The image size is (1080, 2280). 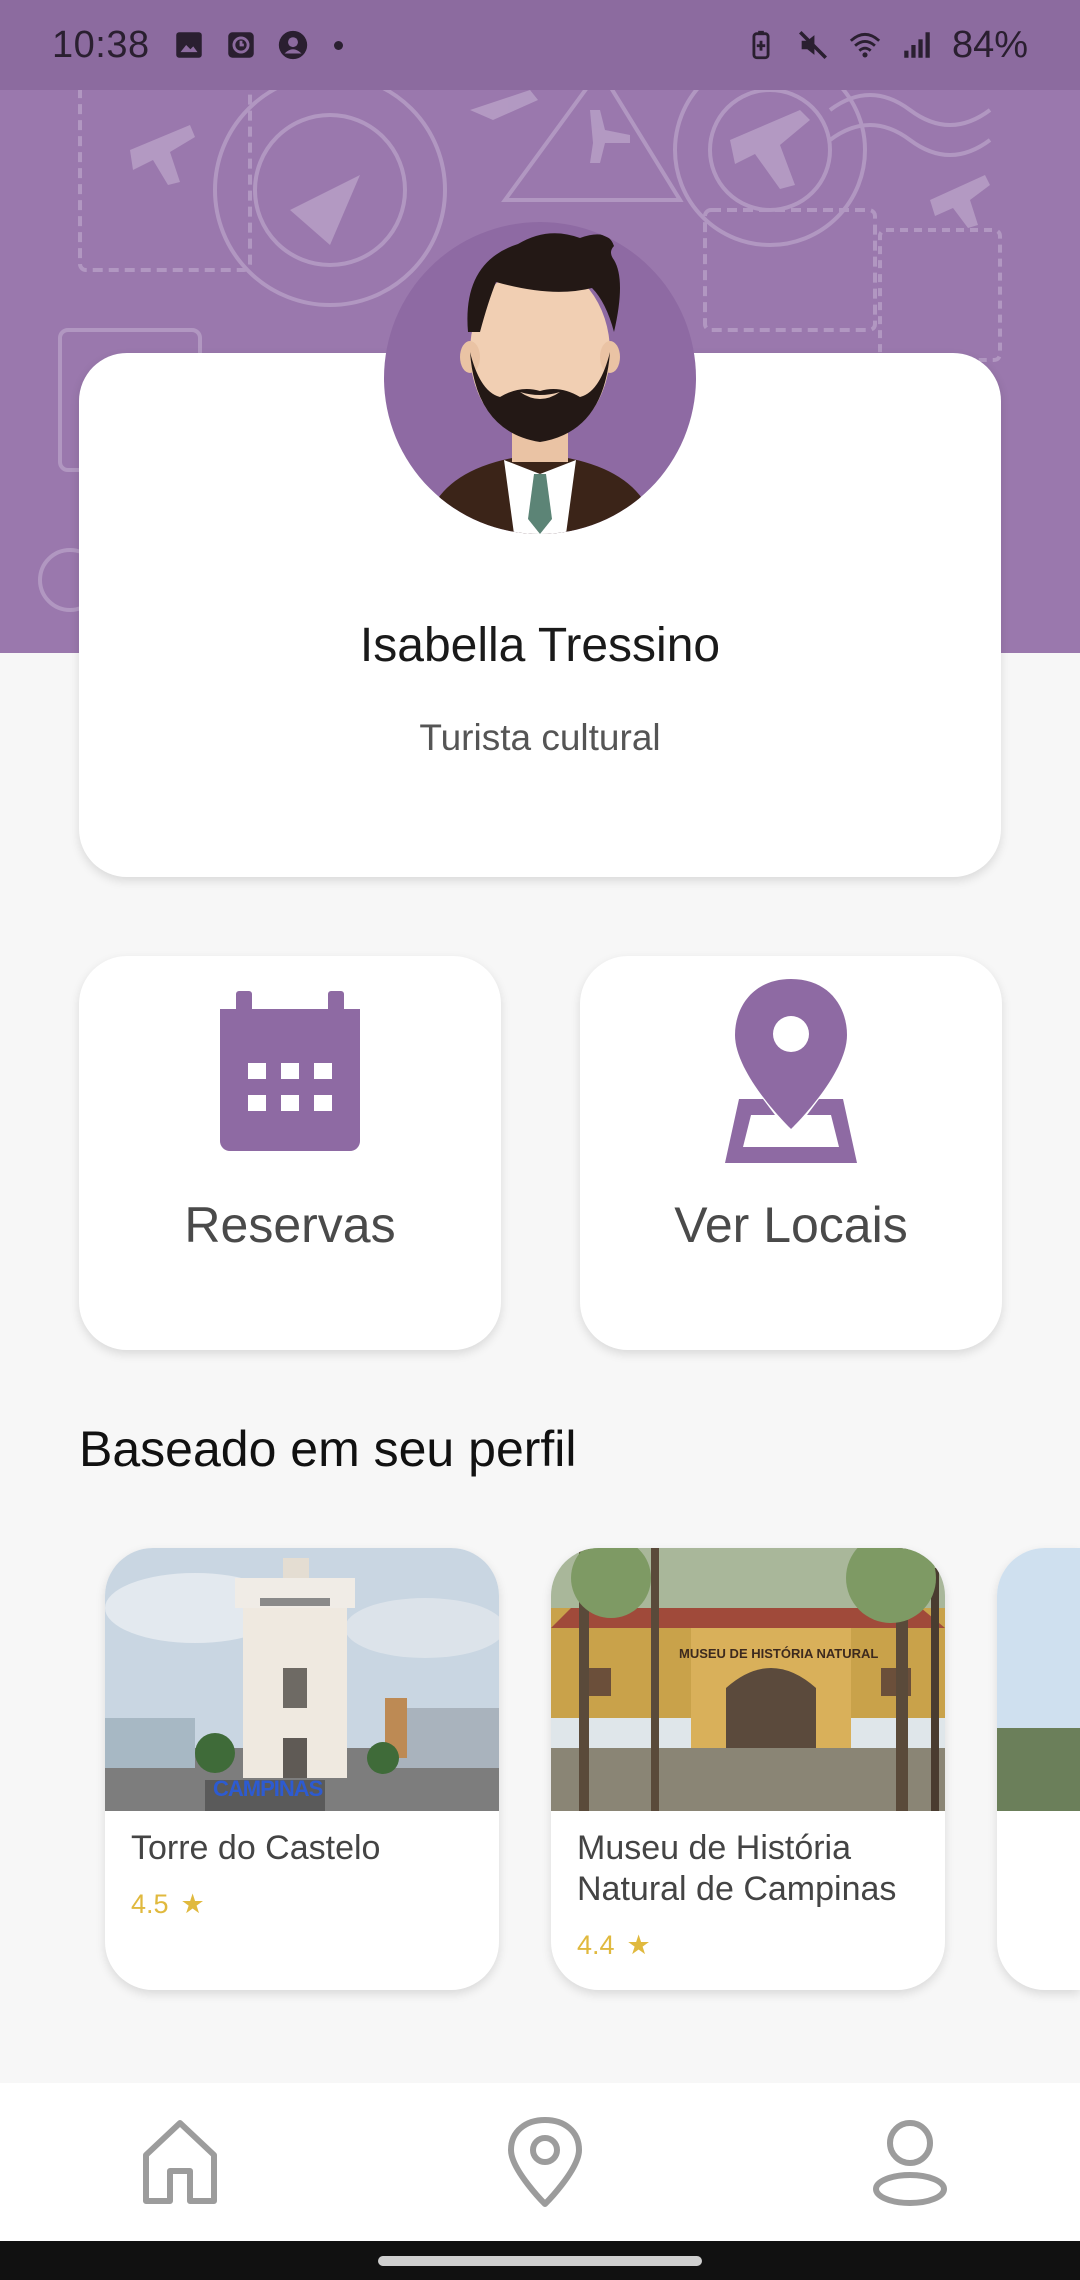 I want to click on avatar, so click(x=540, y=378).